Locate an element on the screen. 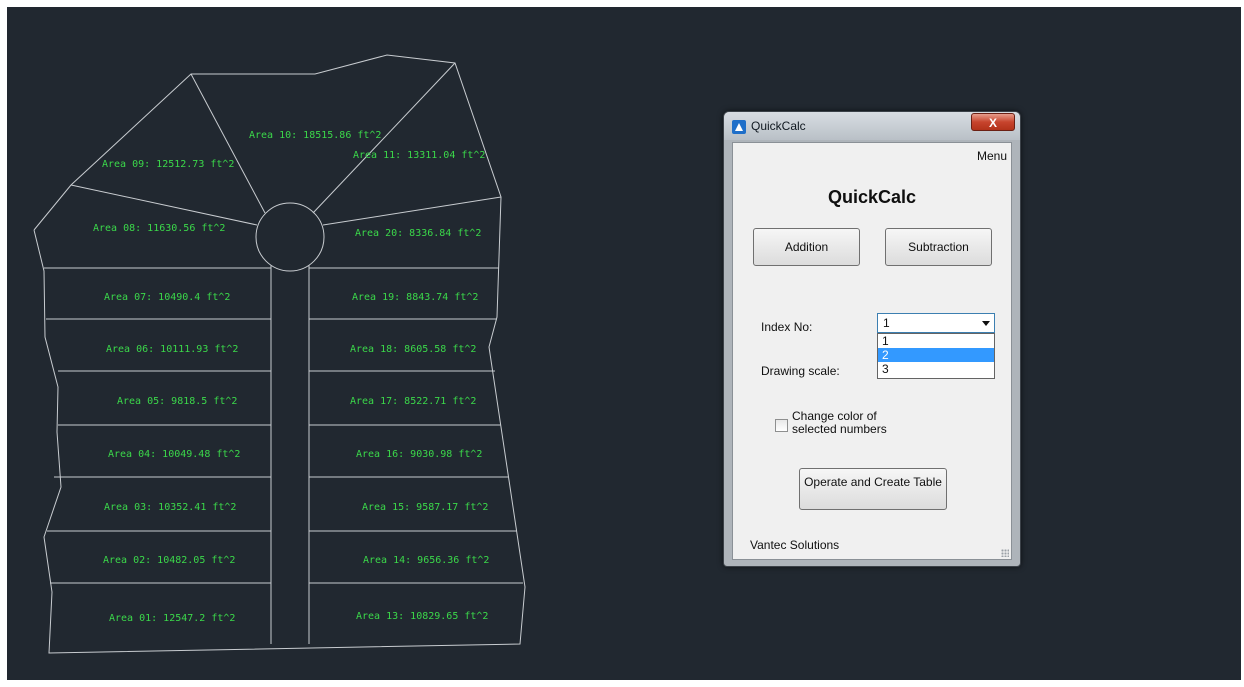  area-label: Area 05: 9818.5 ft^2 is located at coordinates (177, 401).